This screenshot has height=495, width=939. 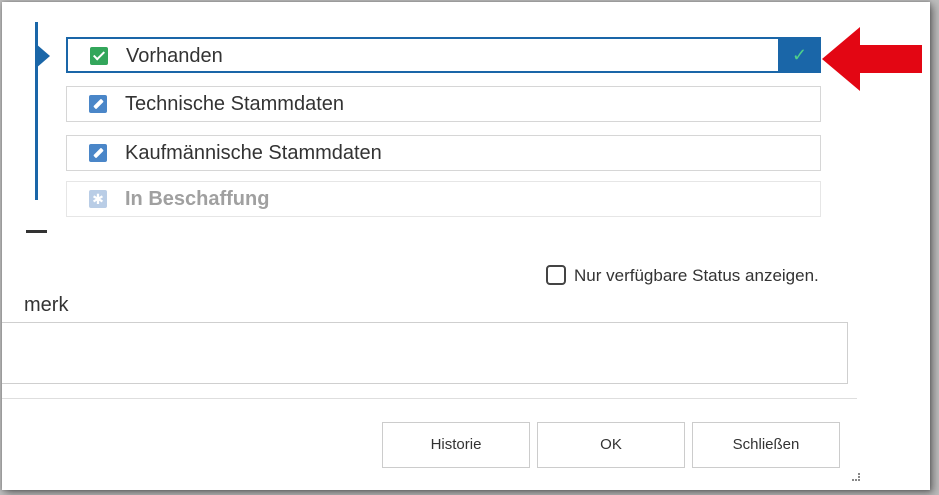 What do you see at coordinates (235, 104) in the screenshot?
I see `status-item-label: Technische Stammdaten` at bounding box center [235, 104].